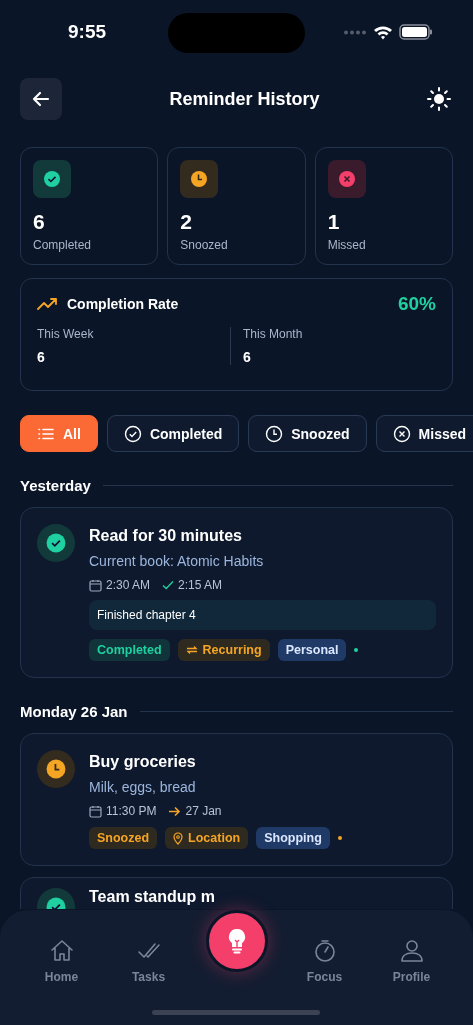 This screenshot has width=473, height=1025. I want to click on nav-tab: Focus, so click(324, 962).